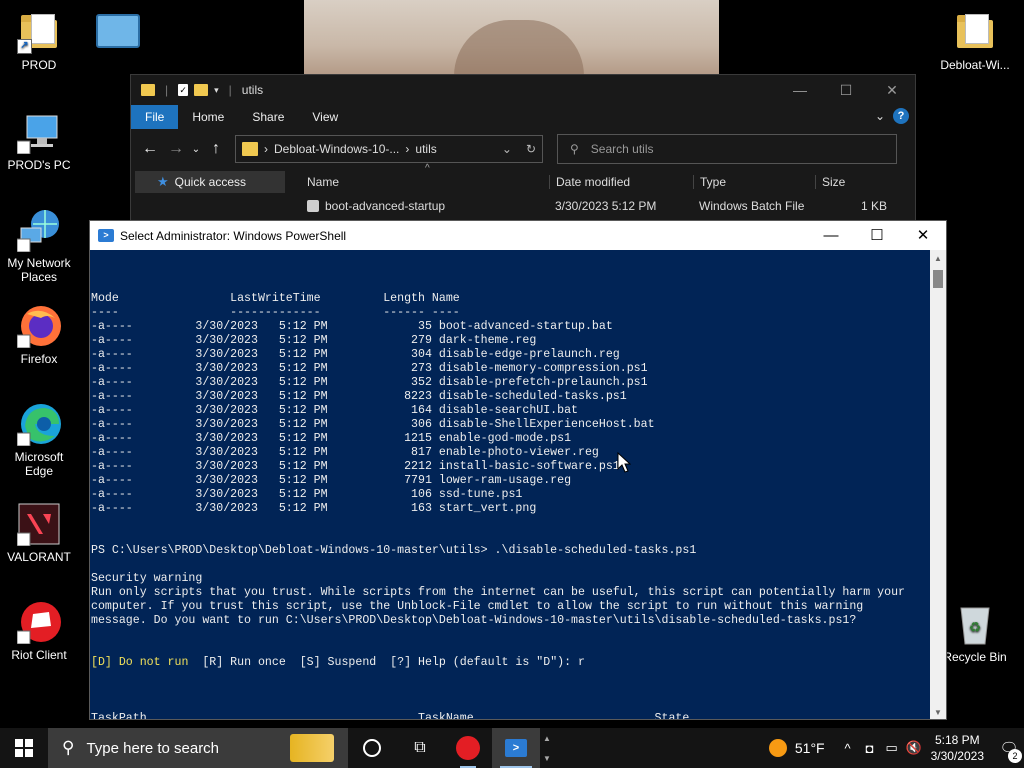 Image resolution: width=1024 pixels, height=768 pixels. What do you see at coordinates (531, 149) in the screenshot?
I see `refresh-icon: ↻` at bounding box center [531, 149].